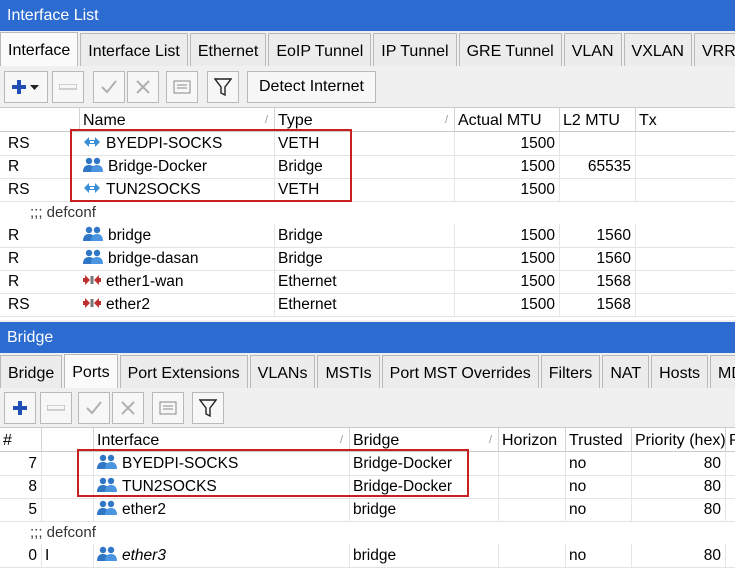 The image size is (735, 571). I want to click on cross-icon, so click(143, 87).